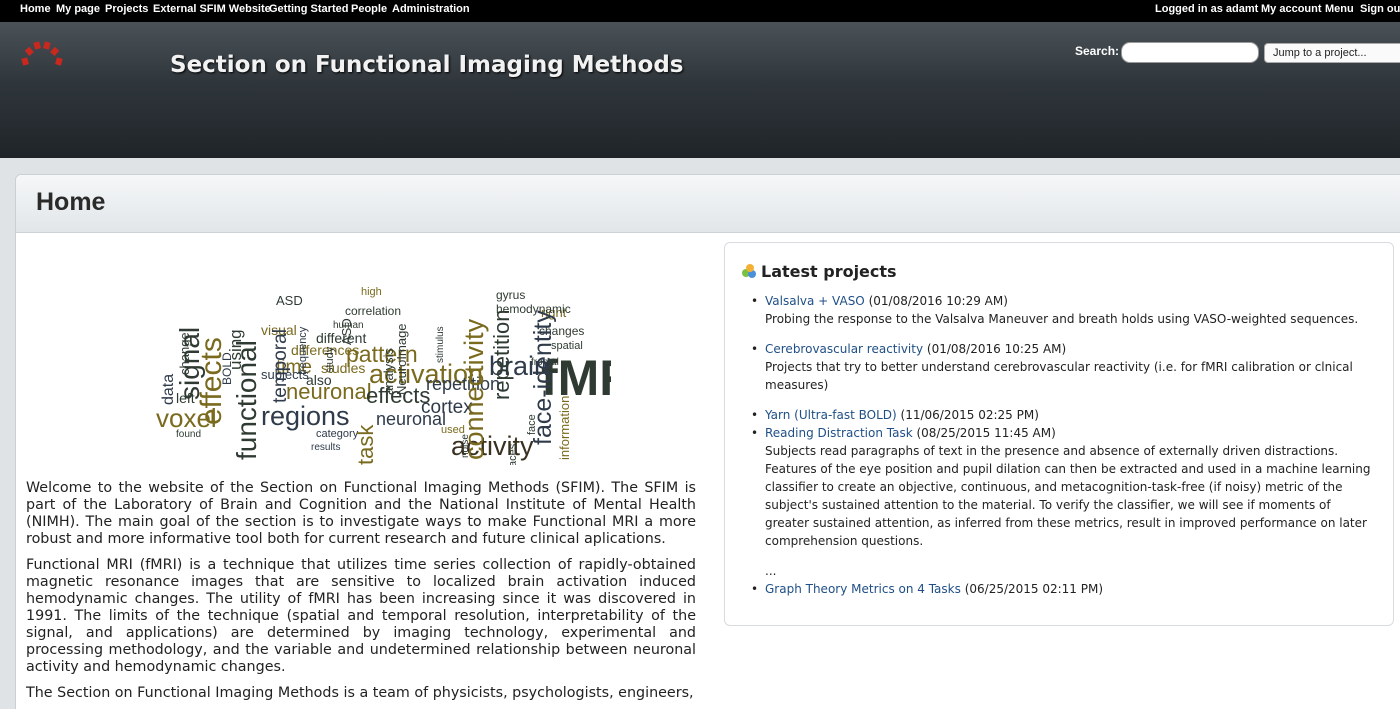 The width and height of the screenshot is (1400, 709). I want to click on page-title-bar: Home, so click(708, 204).